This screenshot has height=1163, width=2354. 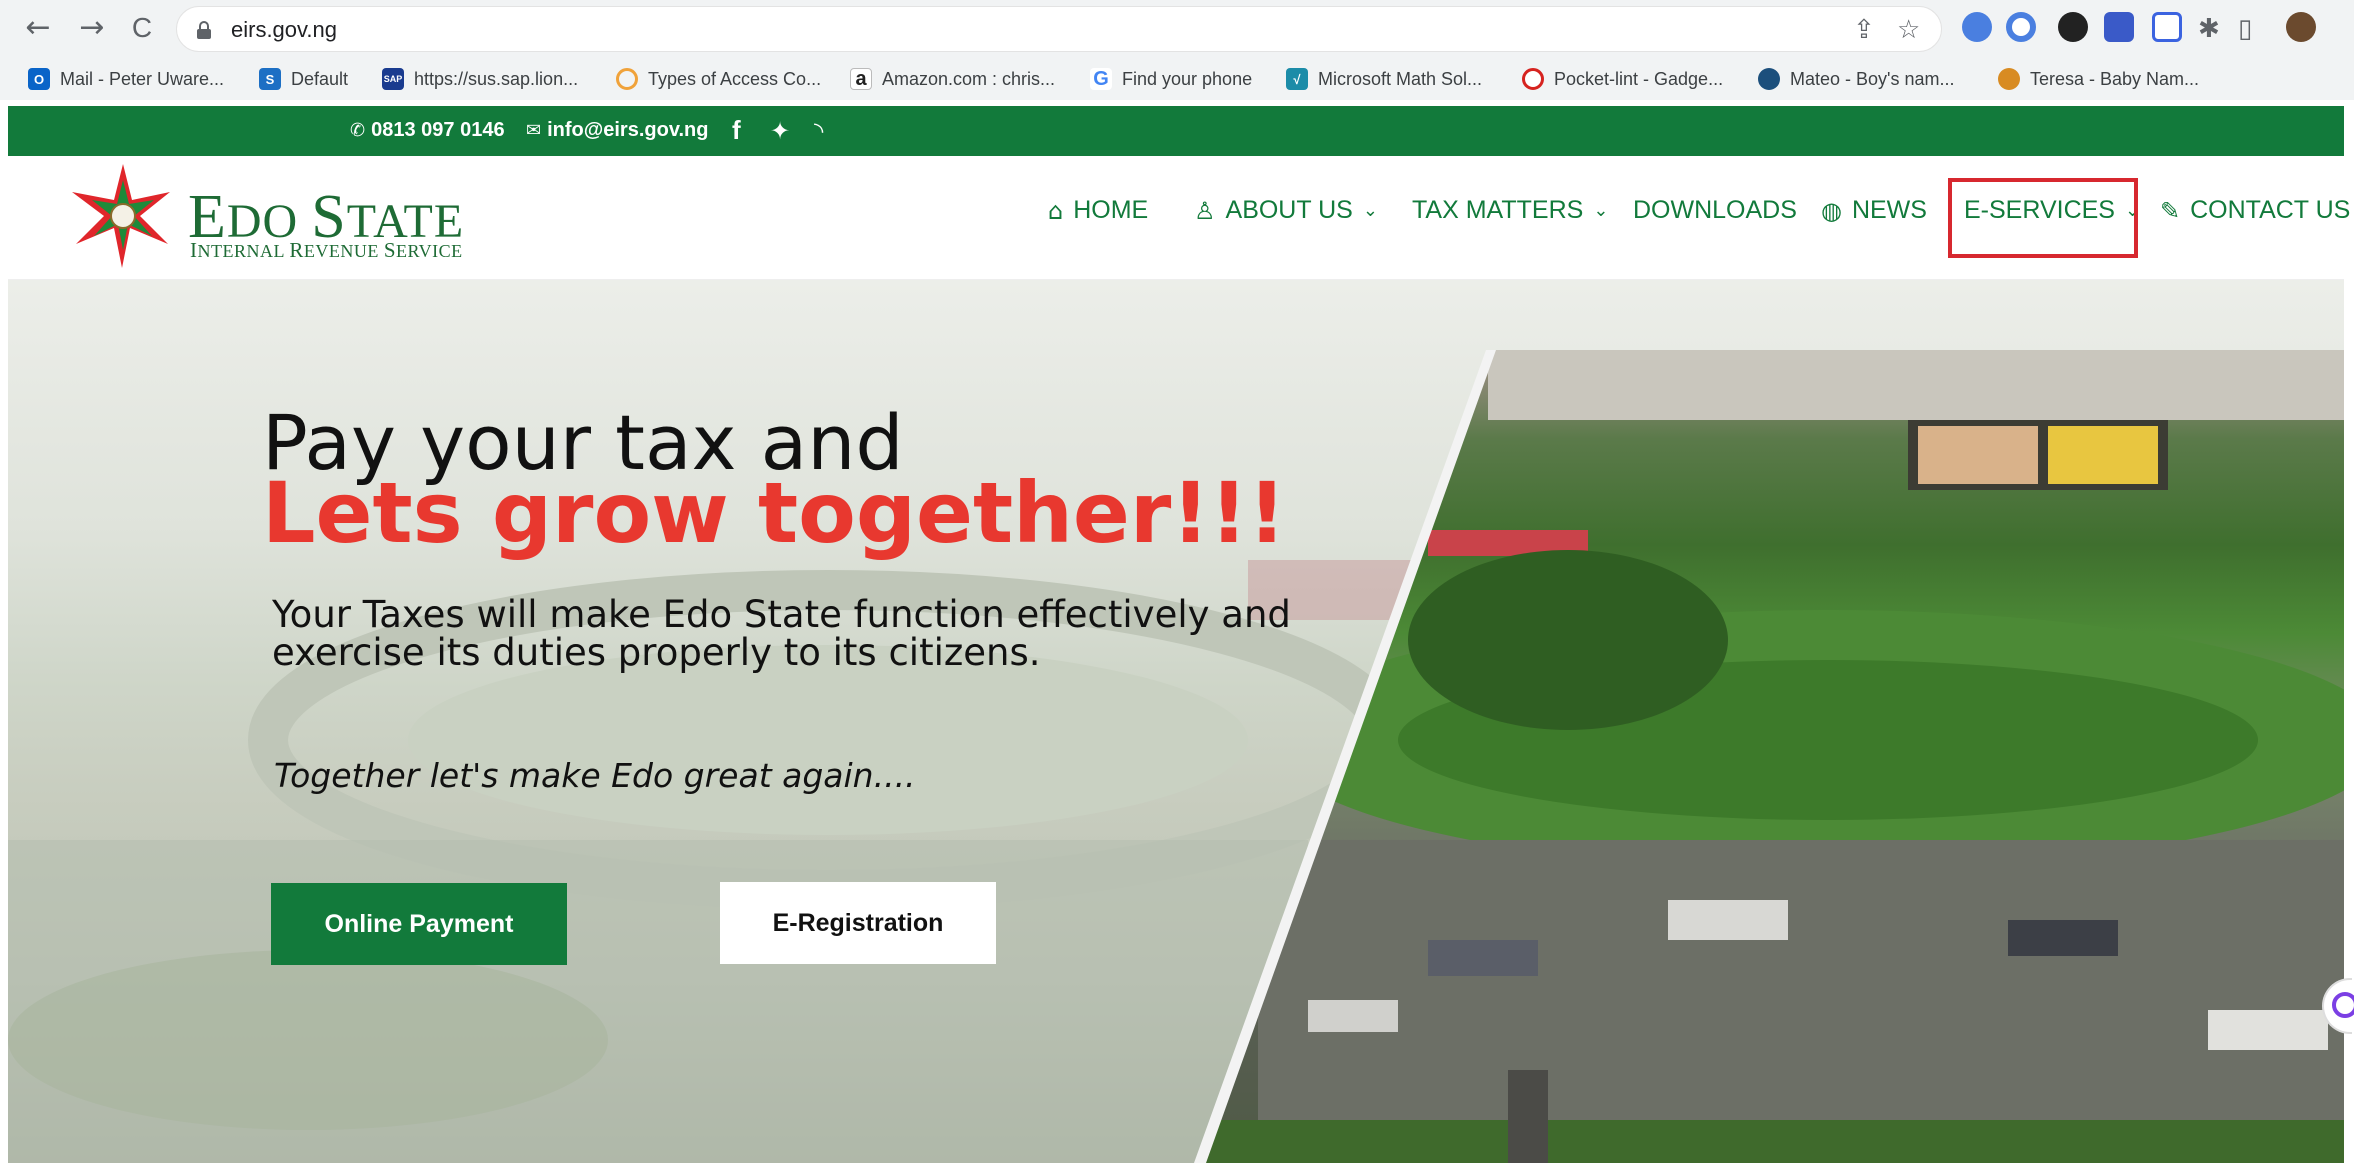 I want to click on nav-news: ◍ NEWS, so click(x=1874, y=210).